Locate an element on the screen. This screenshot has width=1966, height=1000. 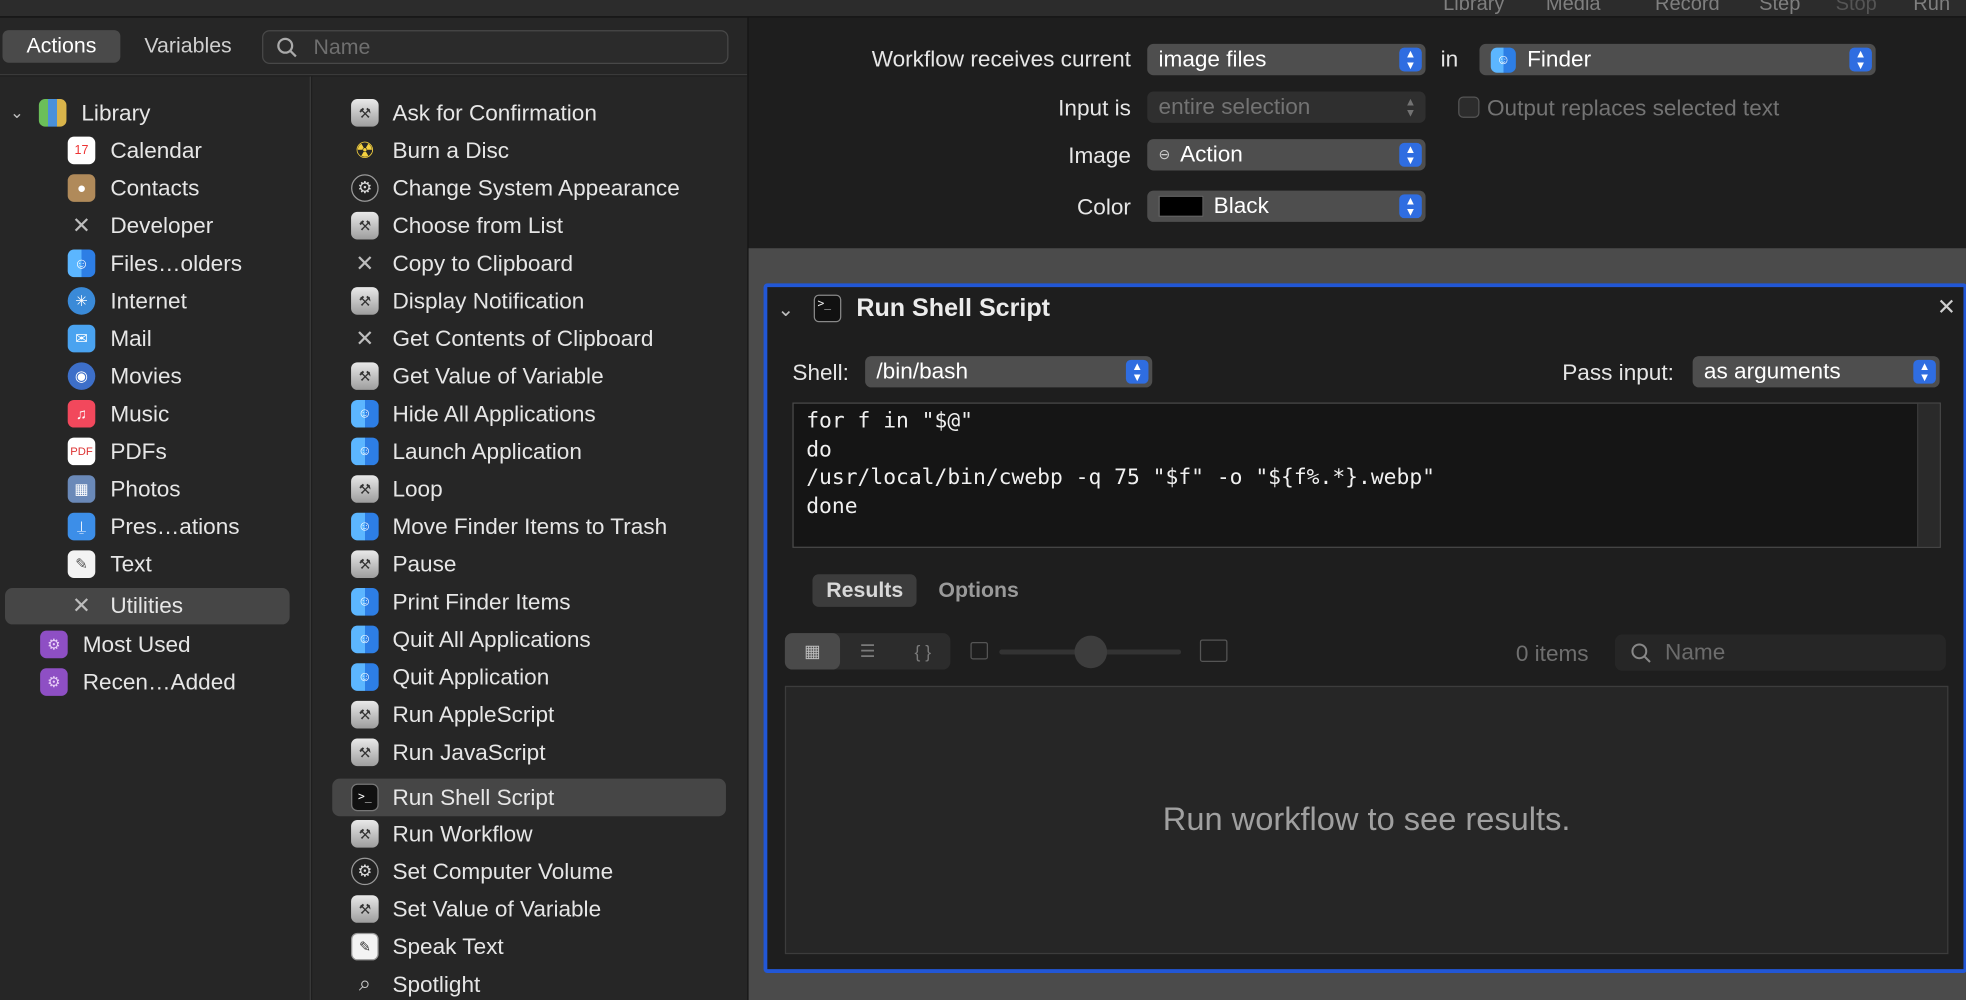
run-toolbar-button: Run is located at coordinates (1931, 8).